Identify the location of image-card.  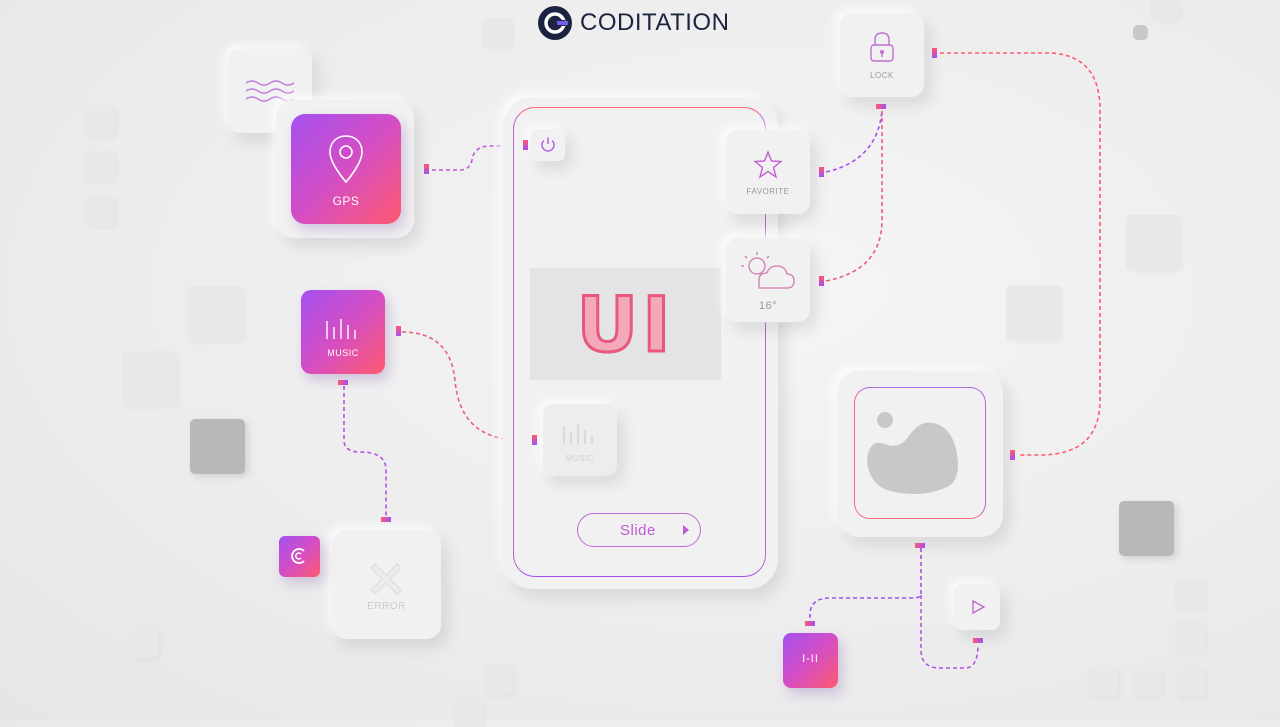
(920, 454).